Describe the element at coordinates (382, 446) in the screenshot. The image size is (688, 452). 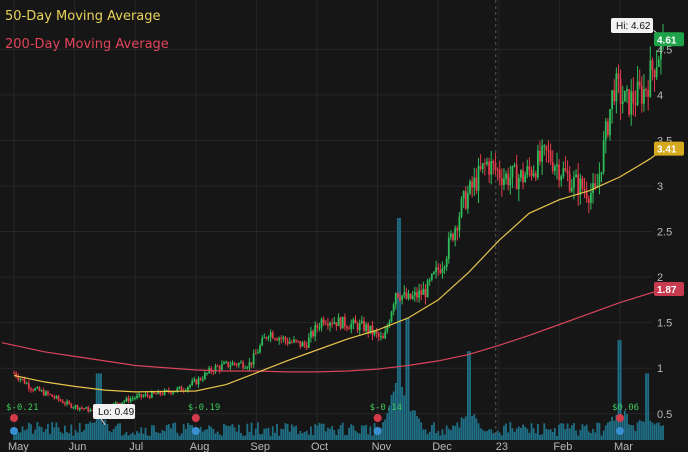
I see `x-tick-label: Nov` at that location.